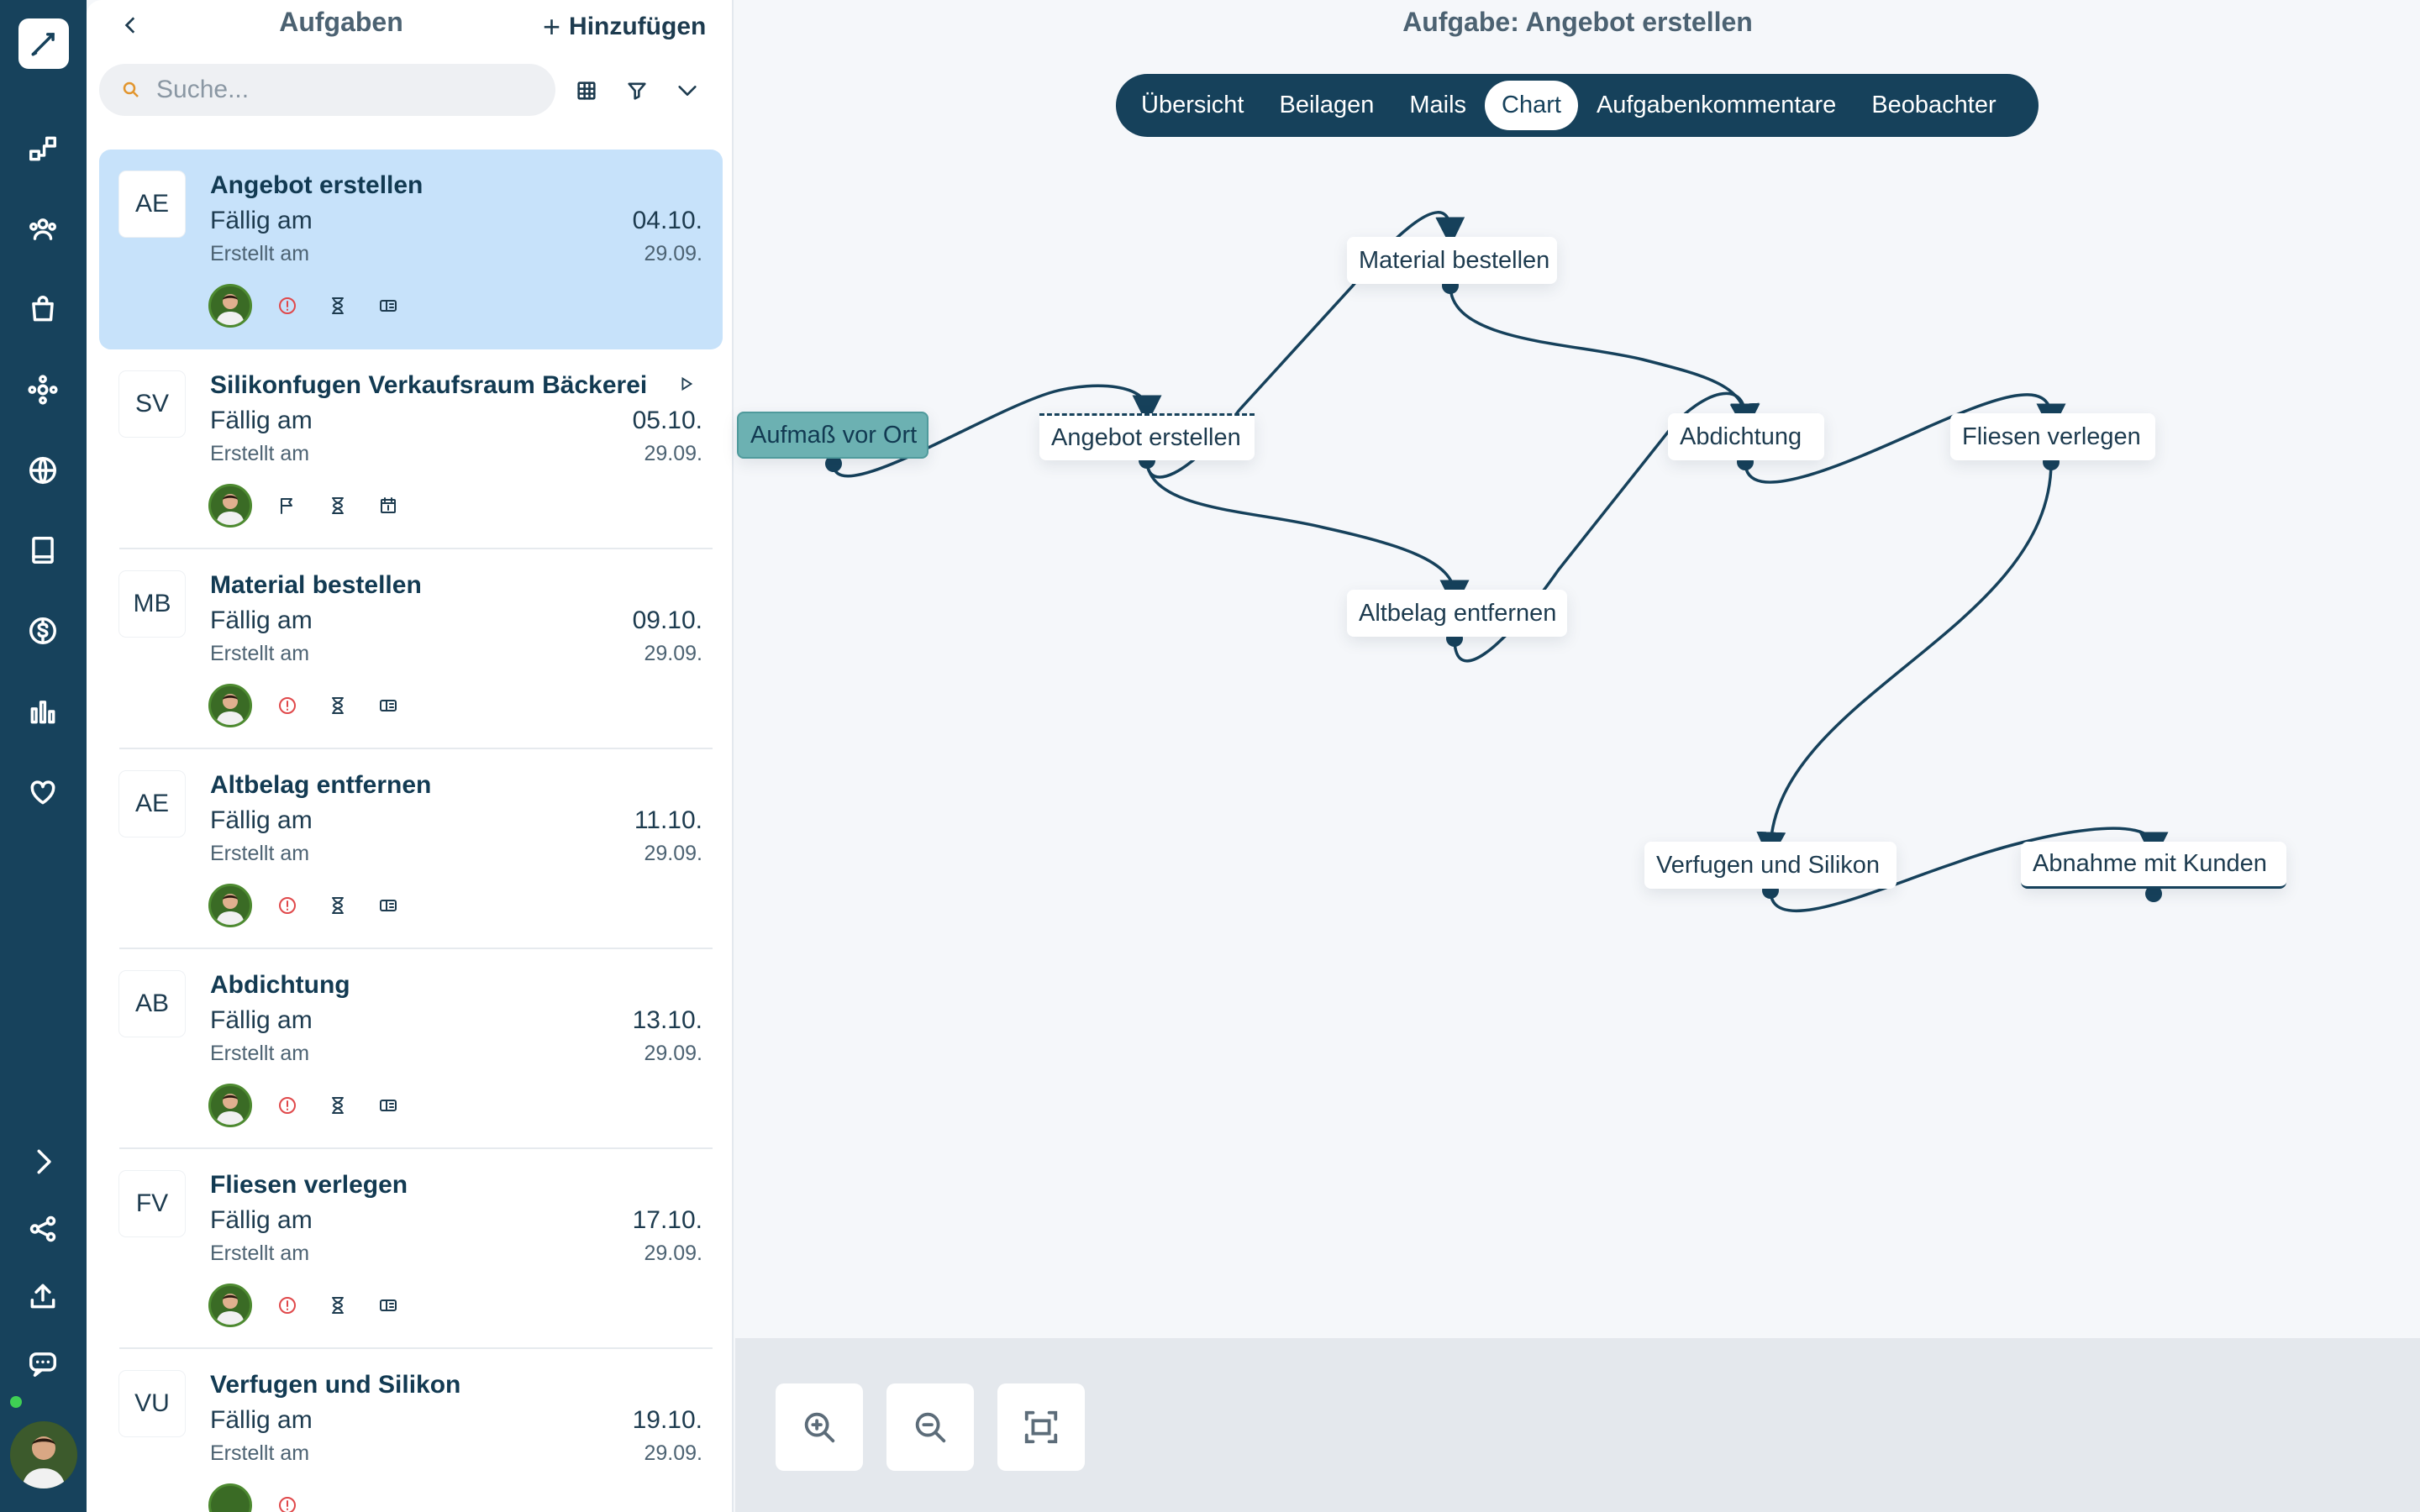 Image resolution: width=2420 pixels, height=1512 pixels. Describe the element at coordinates (316, 585) in the screenshot. I see `task-title: Material bestellen` at that location.